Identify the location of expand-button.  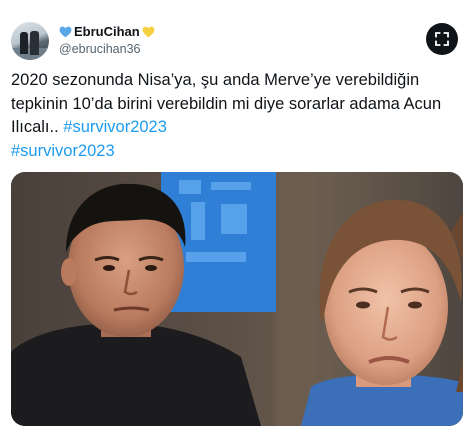
(442, 39).